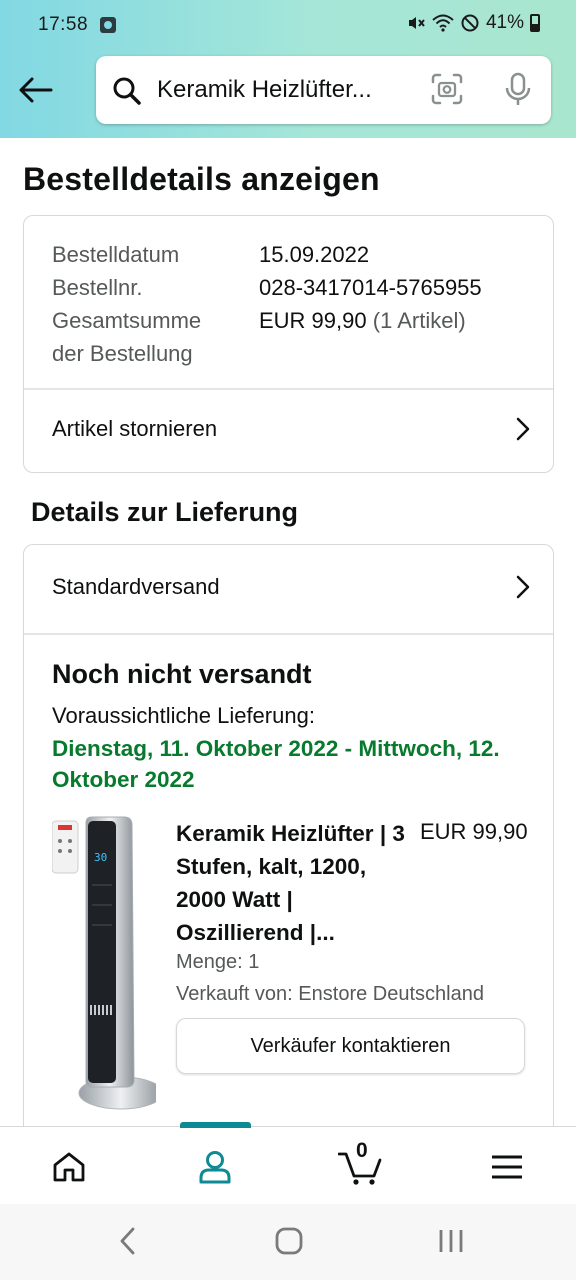 The width and height of the screenshot is (576, 1280). Describe the element at coordinates (362, 1150) in the screenshot. I see `cart-count: 0` at that location.